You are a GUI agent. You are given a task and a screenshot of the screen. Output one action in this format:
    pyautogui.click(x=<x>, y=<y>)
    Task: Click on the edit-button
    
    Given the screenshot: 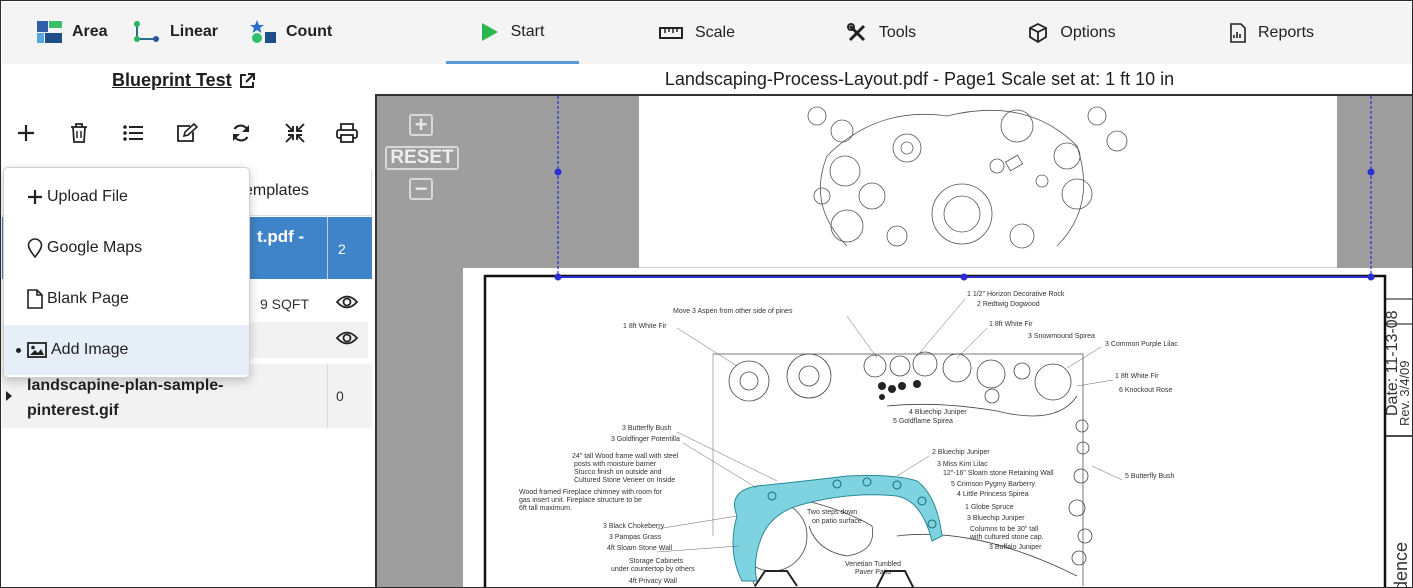 What is the action you would take?
    pyautogui.click(x=187, y=133)
    